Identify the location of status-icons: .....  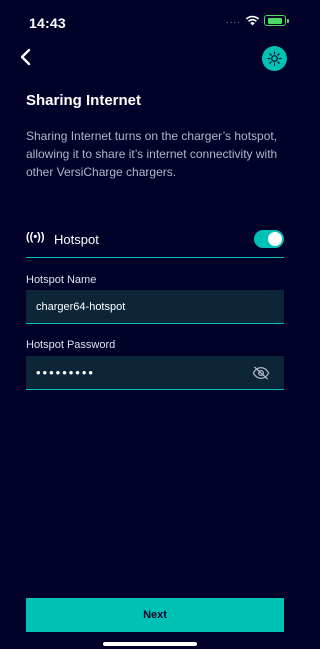
(257, 20).